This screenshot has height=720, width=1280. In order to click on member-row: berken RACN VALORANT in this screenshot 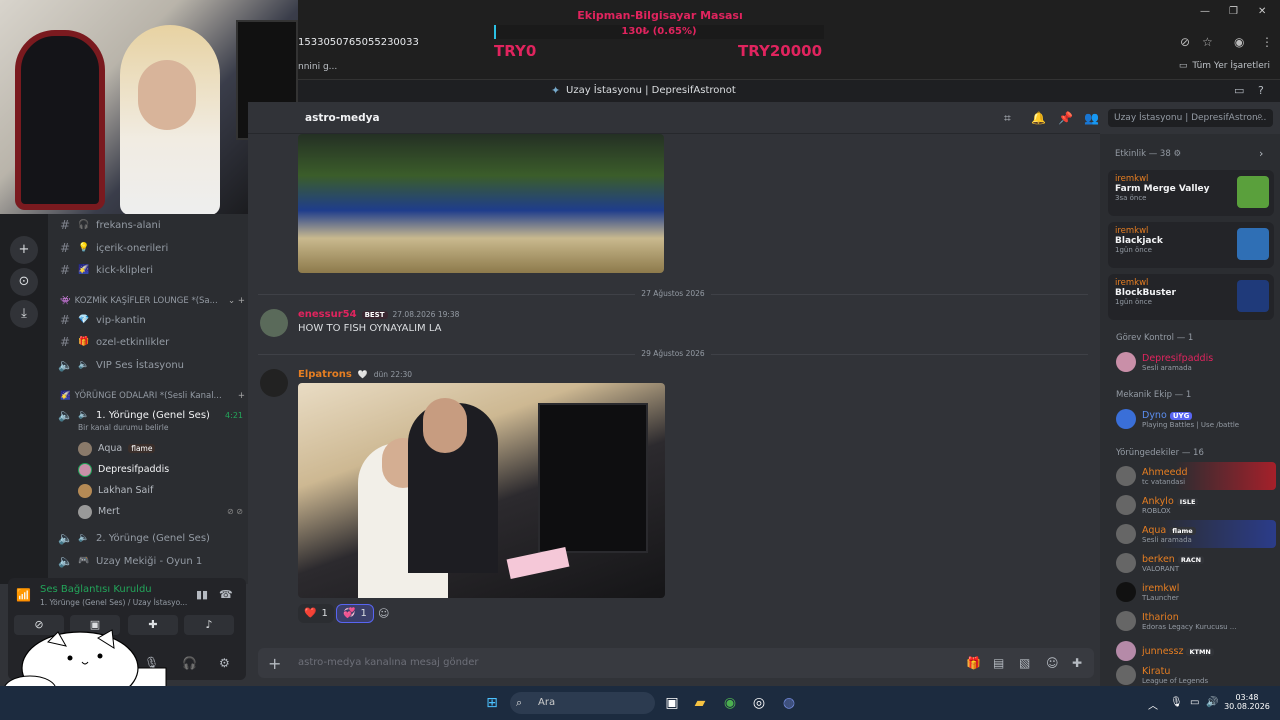, I will do `click(1192, 563)`.